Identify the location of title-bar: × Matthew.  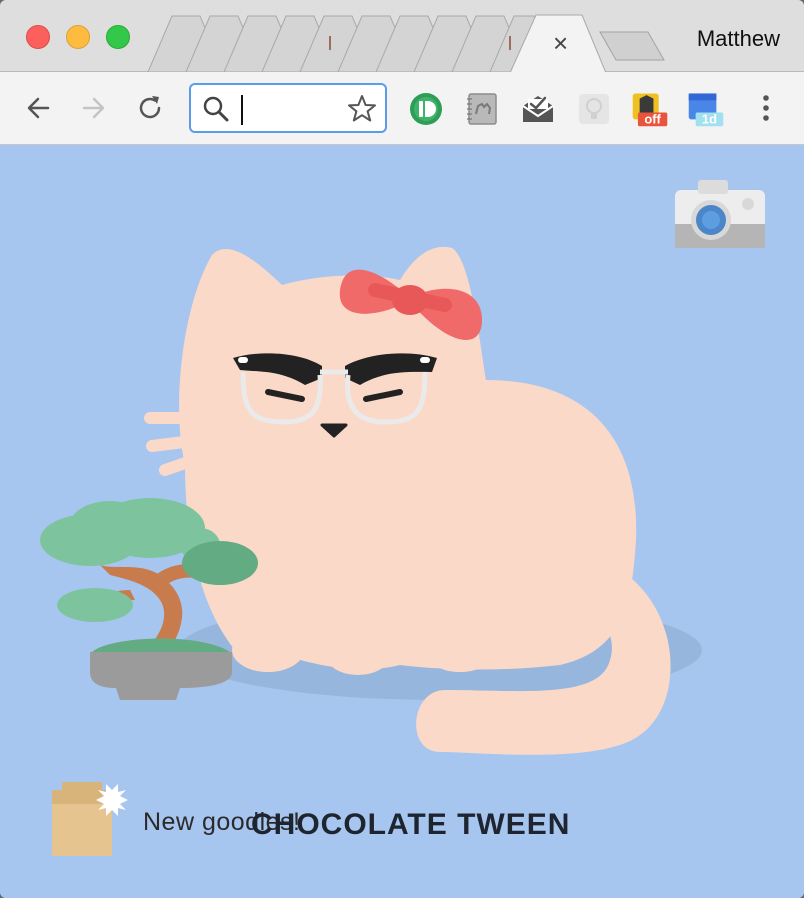
(402, 36).